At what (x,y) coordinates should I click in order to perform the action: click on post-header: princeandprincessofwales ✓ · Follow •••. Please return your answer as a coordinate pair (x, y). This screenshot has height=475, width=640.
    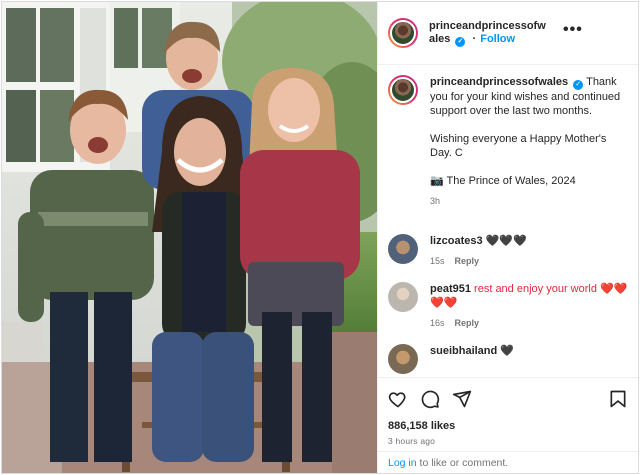
    Looking at the image, I should click on (508, 33).